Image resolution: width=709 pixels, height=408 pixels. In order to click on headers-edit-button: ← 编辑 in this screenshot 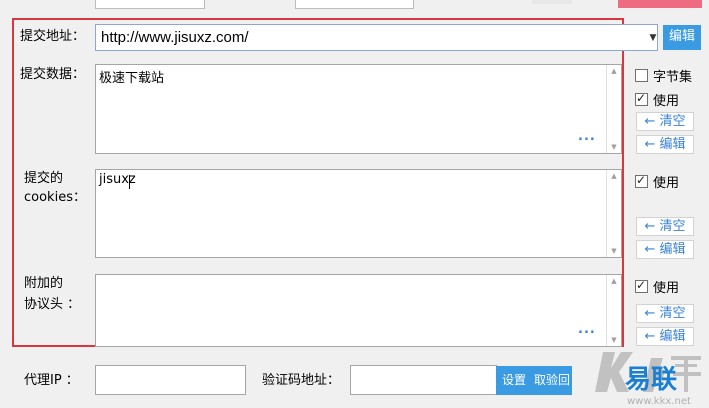, I will do `click(665, 336)`.